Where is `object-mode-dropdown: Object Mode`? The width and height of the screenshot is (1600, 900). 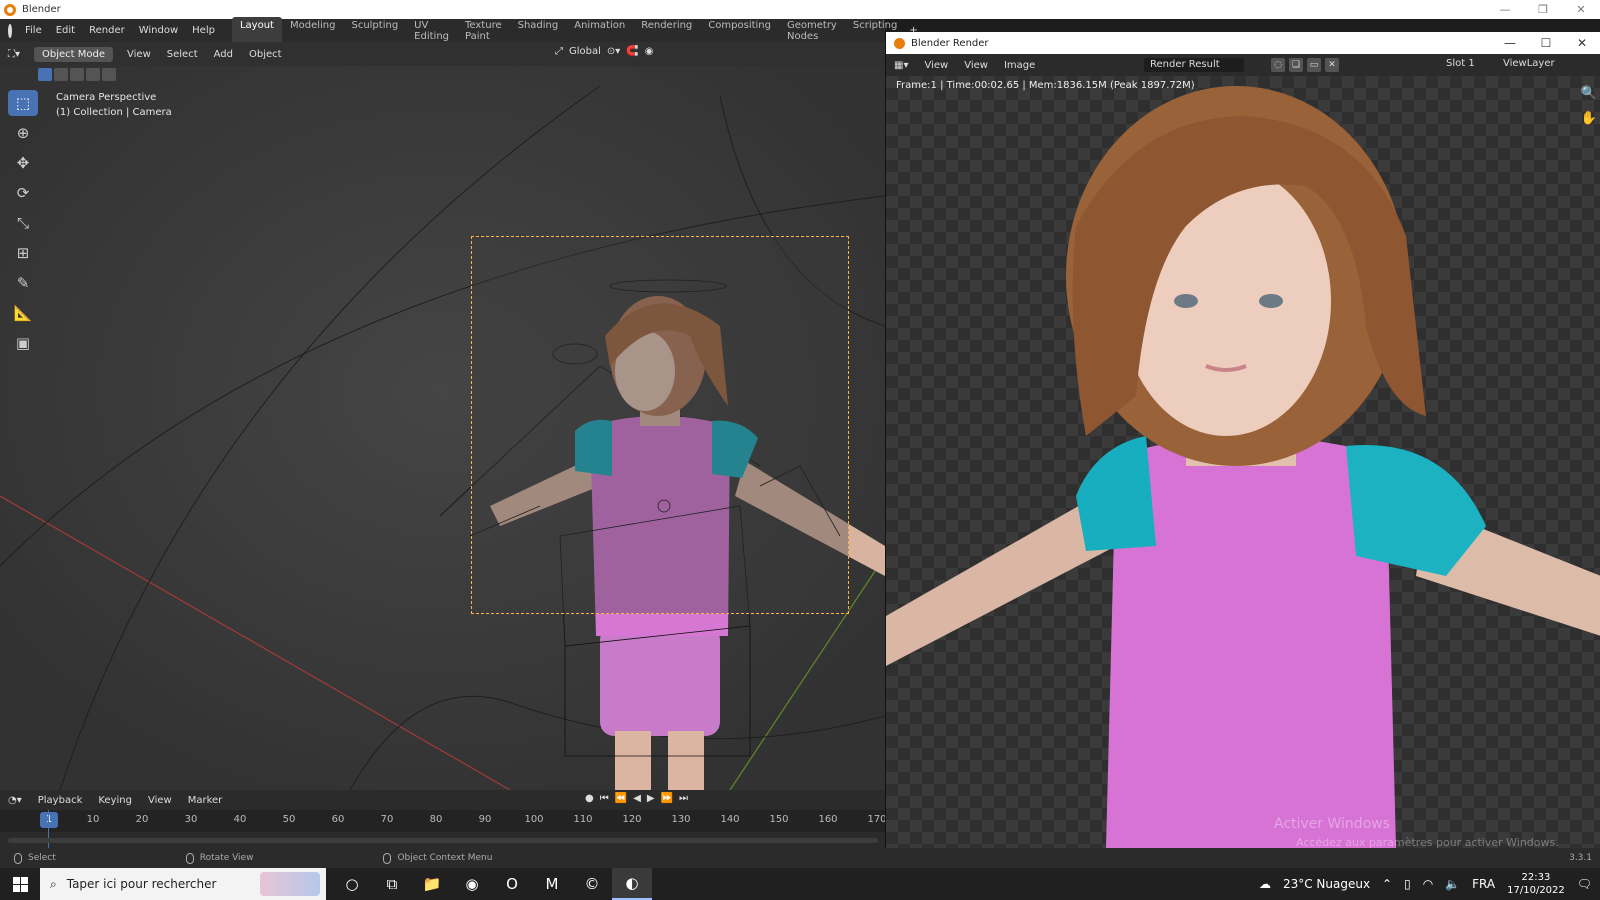
object-mode-dropdown: Object Mode is located at coordinates (74, 54).